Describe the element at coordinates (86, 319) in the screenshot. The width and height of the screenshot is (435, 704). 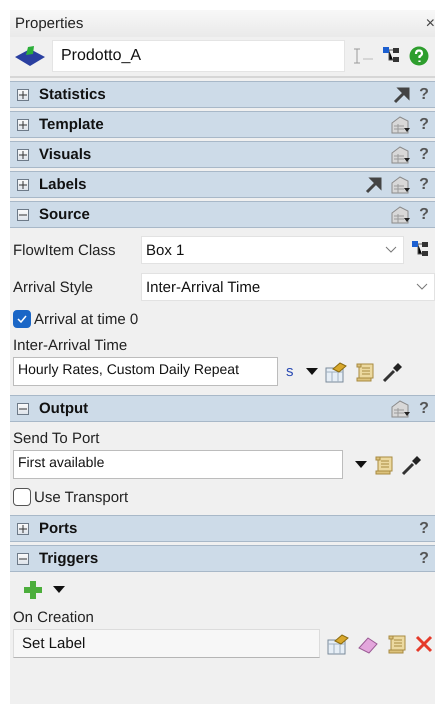
I see `checkbox-label: Arrival at time 0` at that location.